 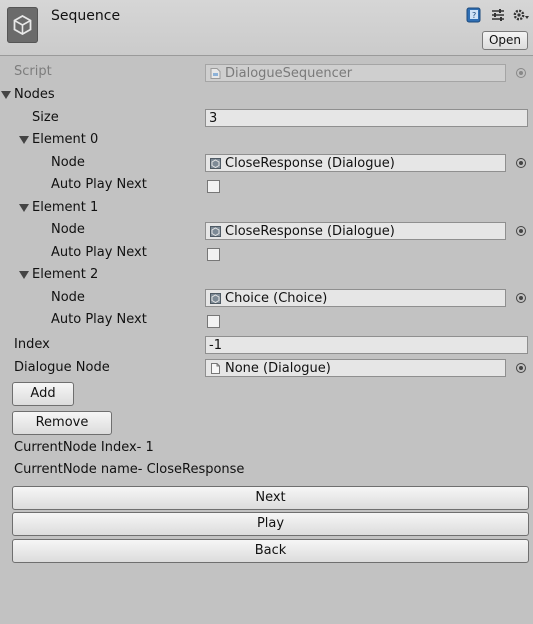 I want to click on dialogue-node-label: Dialogue Node, so click(x=62, y=367).